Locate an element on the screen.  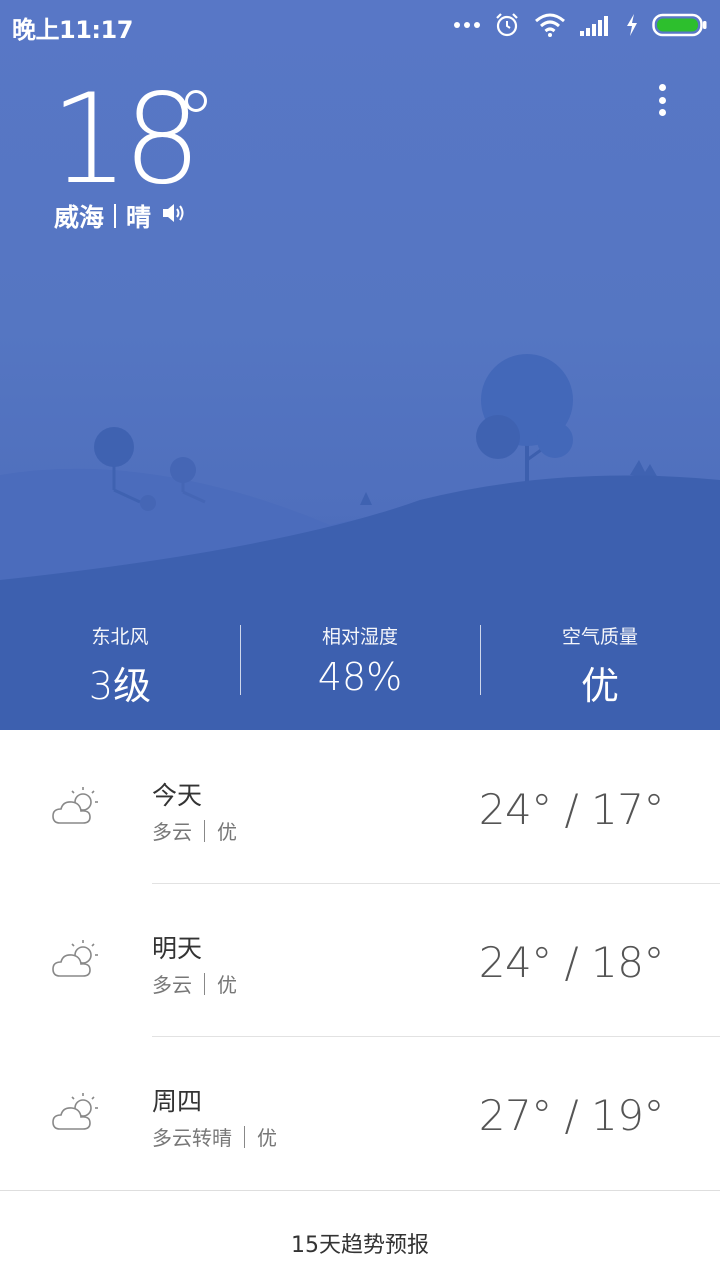
forecast-row: 今天 多云 优 24° / 17° is located at coordinates (360, 806).